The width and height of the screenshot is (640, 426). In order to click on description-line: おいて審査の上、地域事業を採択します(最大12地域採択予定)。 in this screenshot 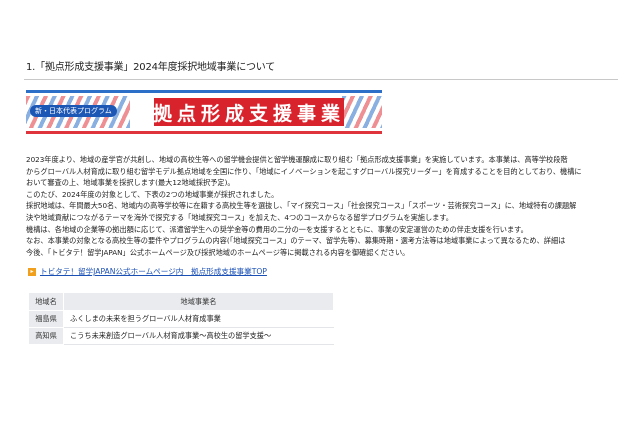, I will do `click(130, 183)`.